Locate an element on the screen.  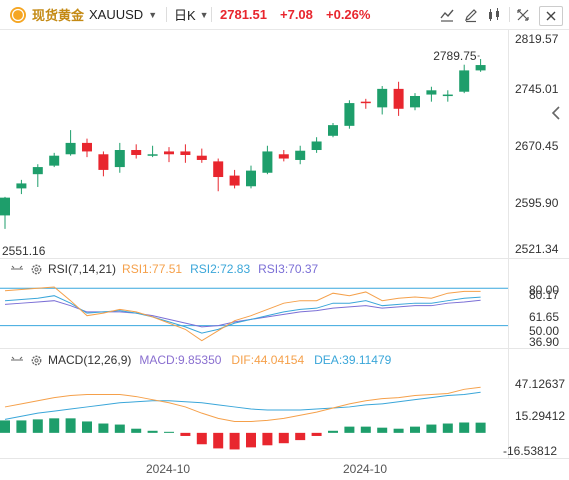
timeframe-label: 日K is located at coordinates (185, 15).